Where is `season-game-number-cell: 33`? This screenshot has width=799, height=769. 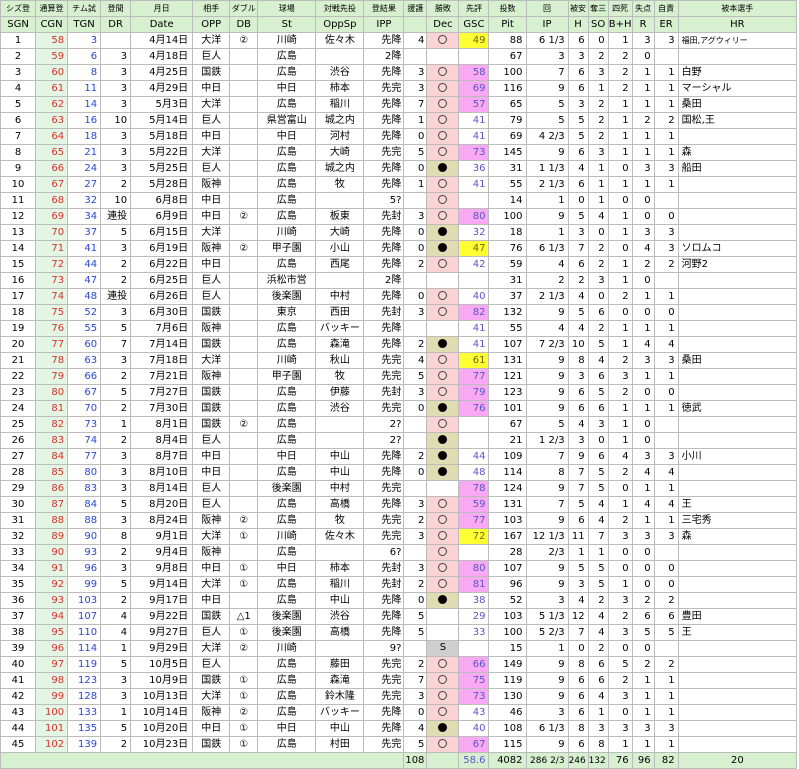
season-game-number-cell: 33 is located at coordinates (18, 552).